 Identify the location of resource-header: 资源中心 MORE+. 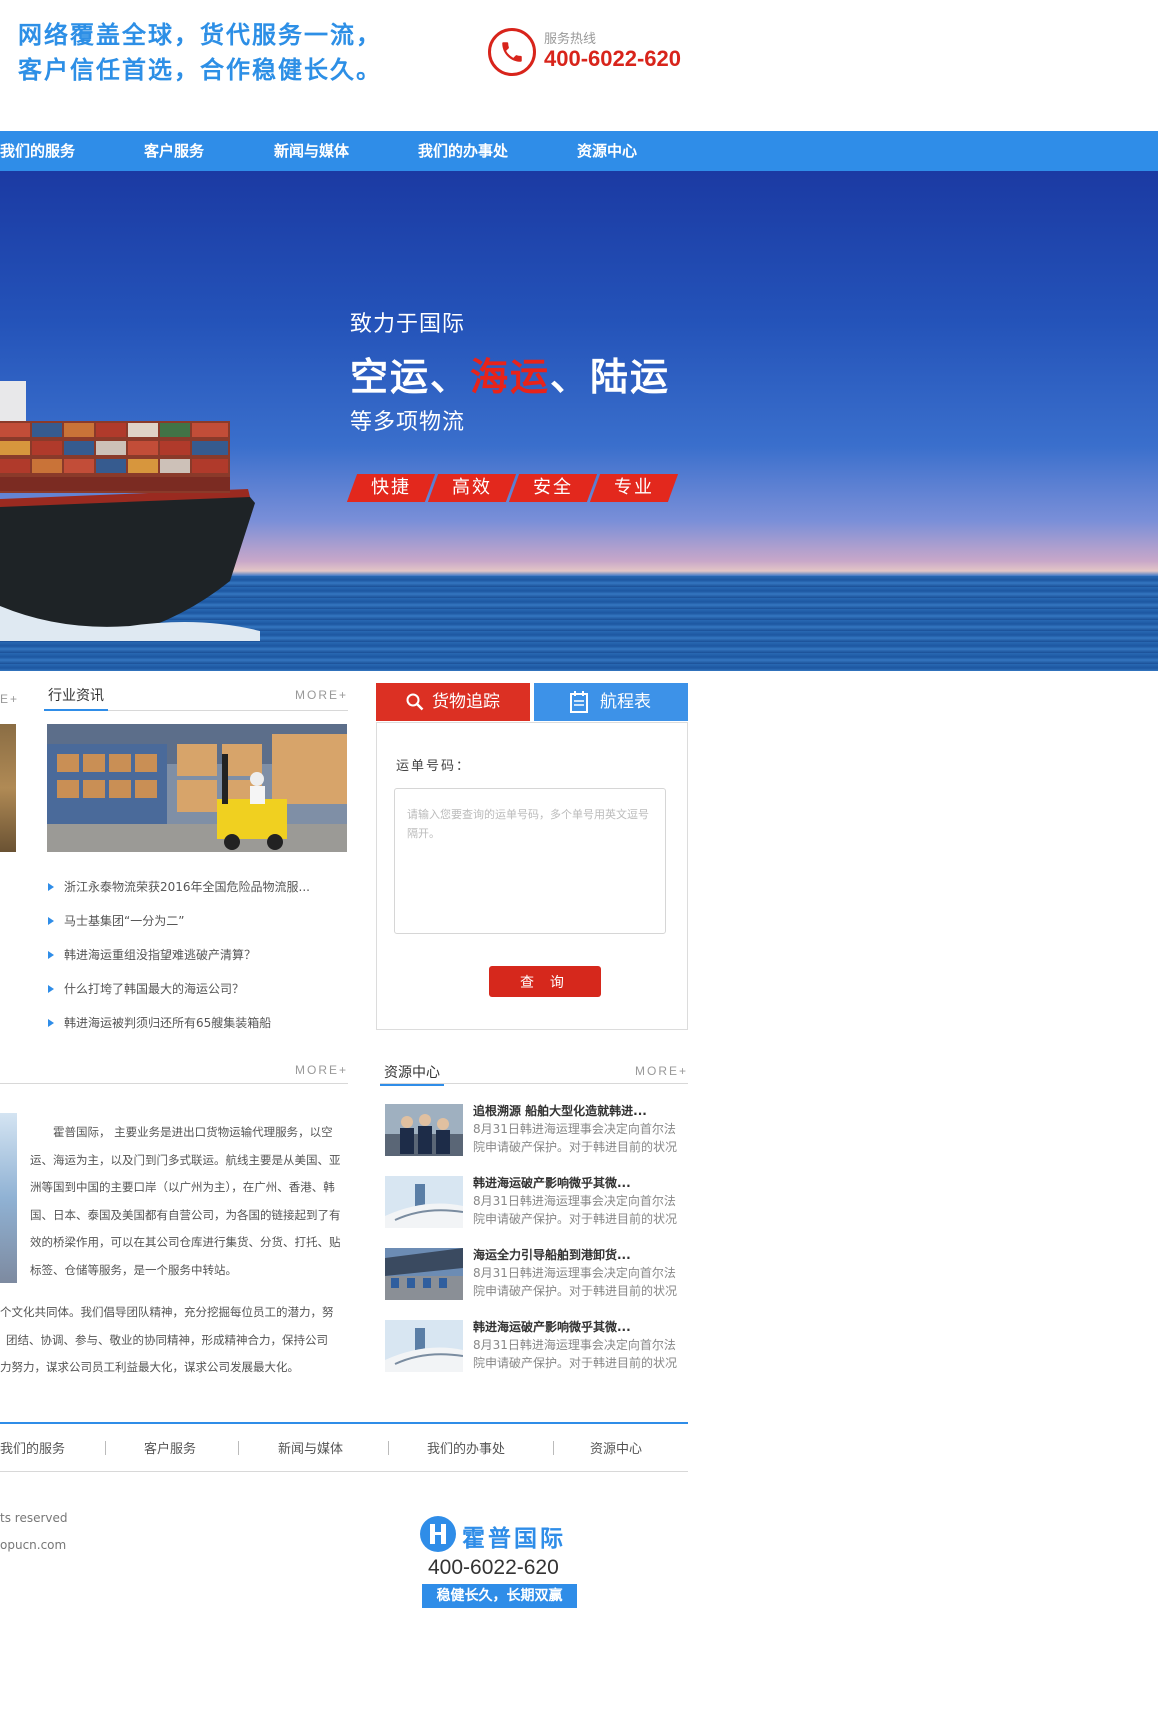
(534, 1072).